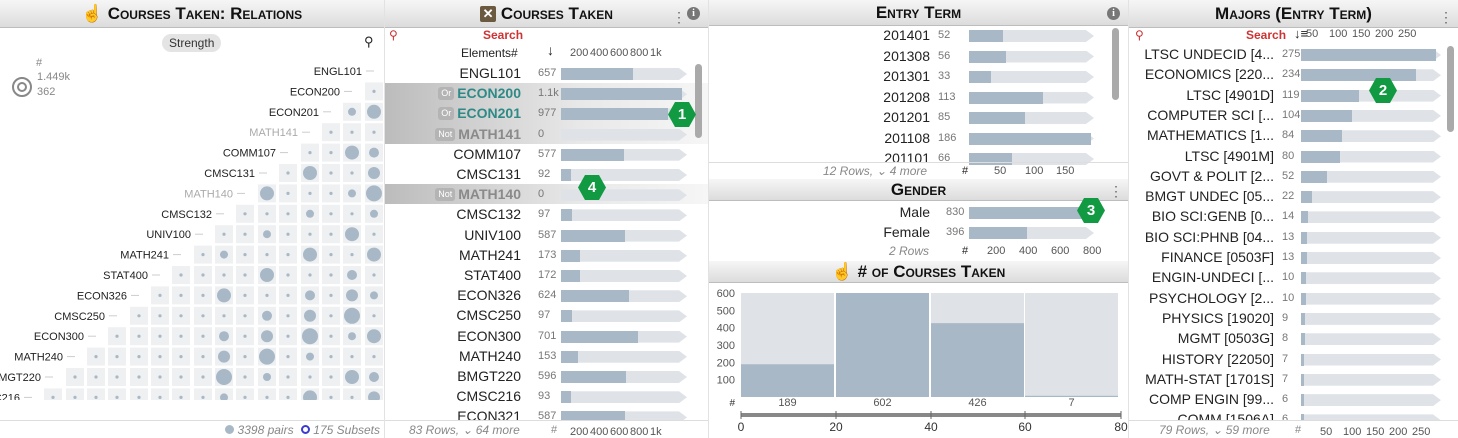  I want to click on courses-search: Search, so click(503, 35).